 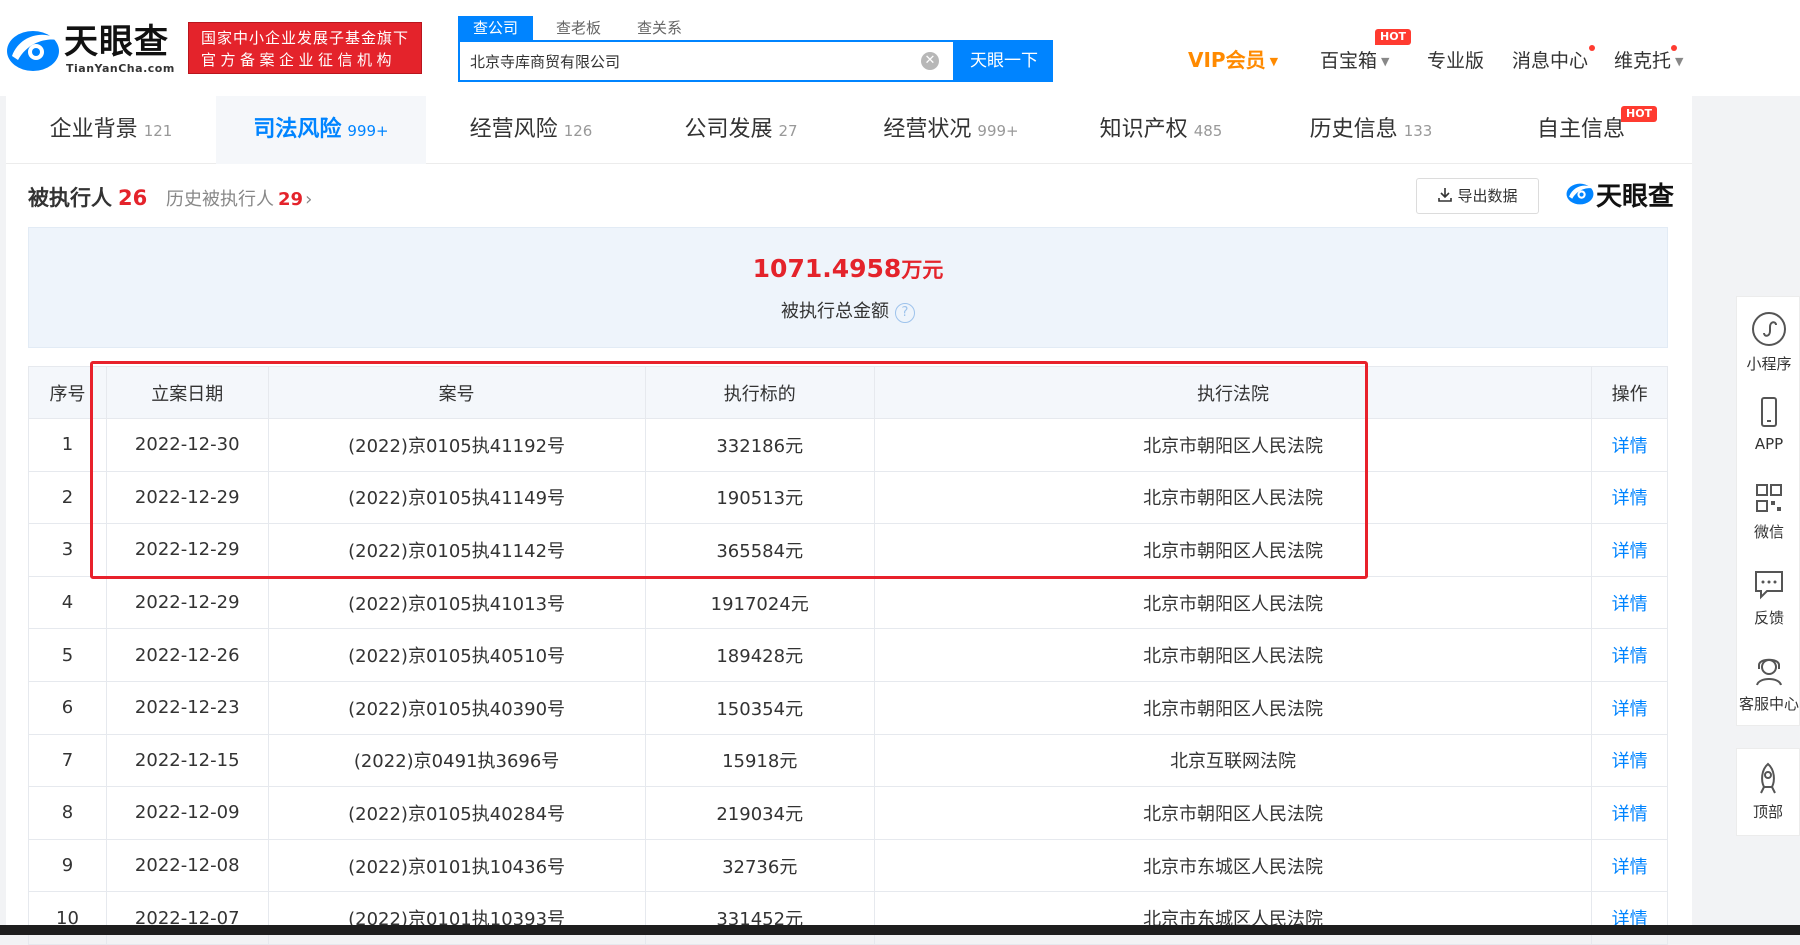 I want to click on cell-date: 2022-12-23, so click(x=187, y=707).